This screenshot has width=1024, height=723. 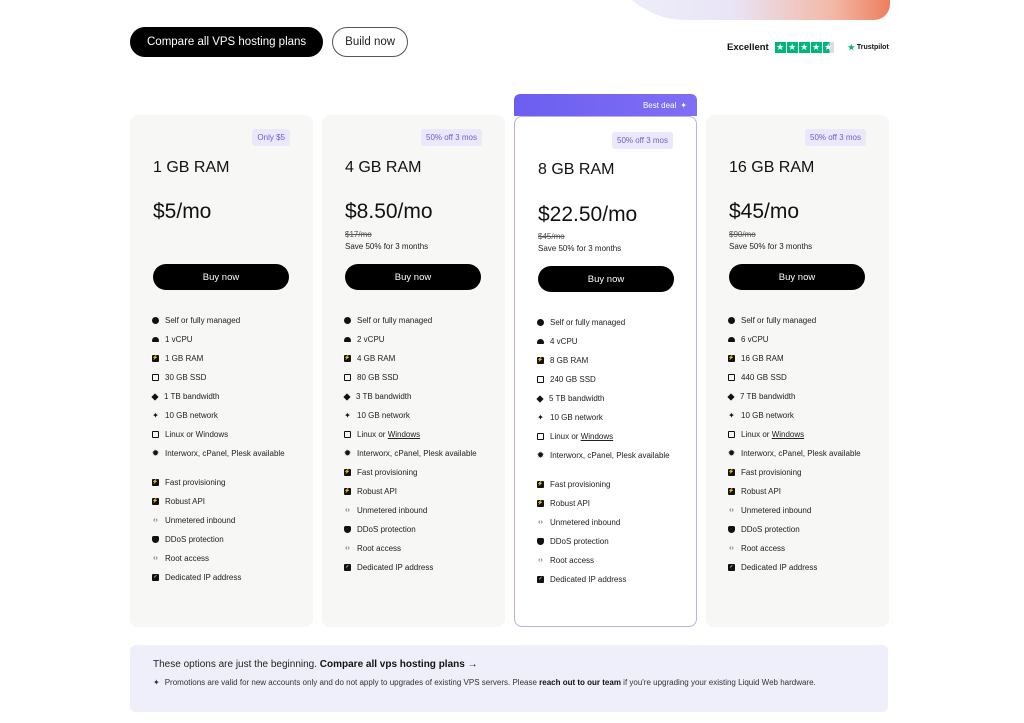 I want to click on network-icon: ✦, so click(x=540, y=417).